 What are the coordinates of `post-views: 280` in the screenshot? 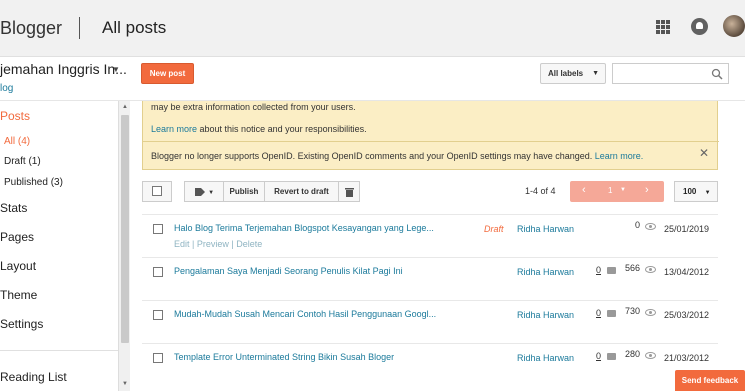 It's located at (632, 354).